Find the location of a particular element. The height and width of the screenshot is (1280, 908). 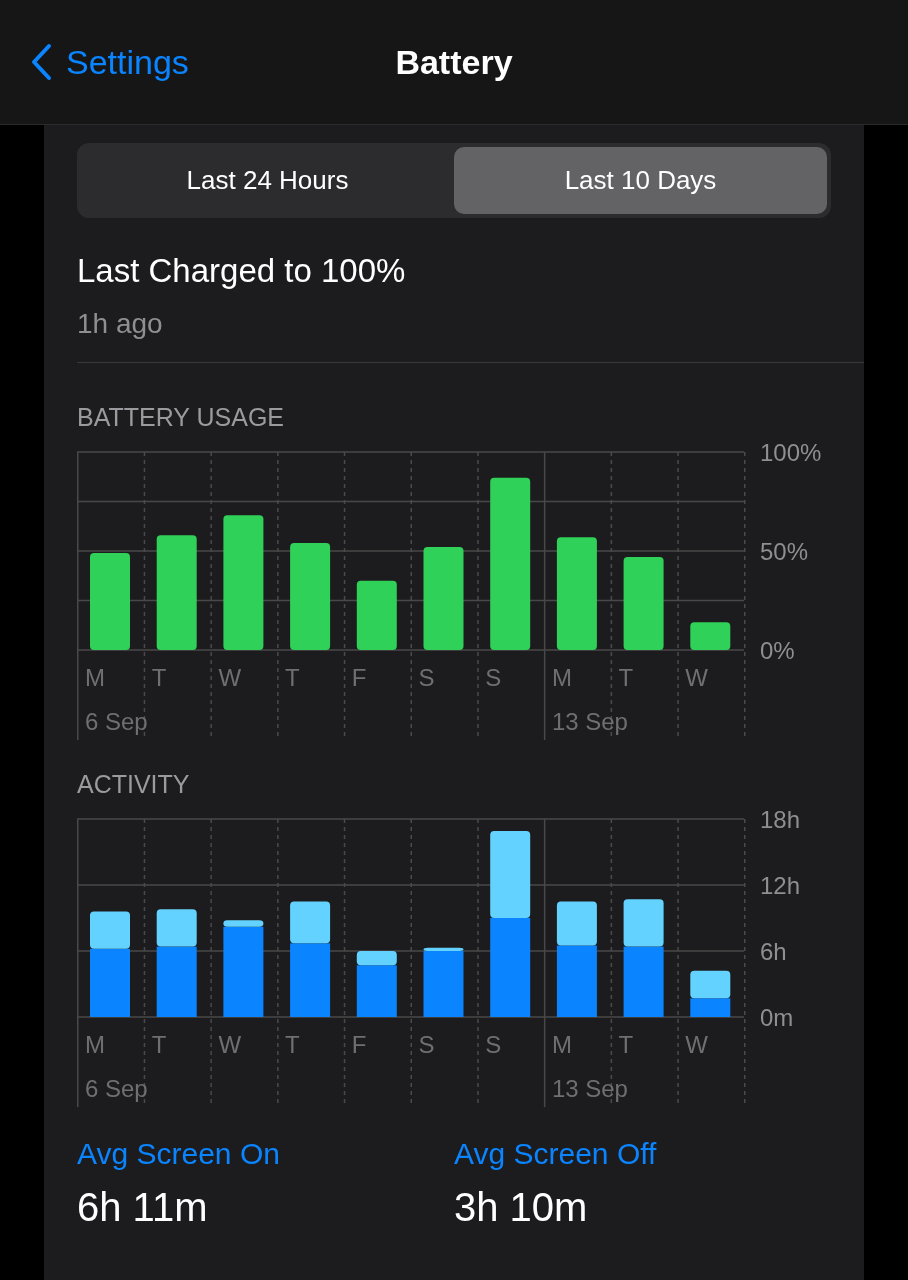

average-value: 6h 11m is located at coordinates (143, 1207).